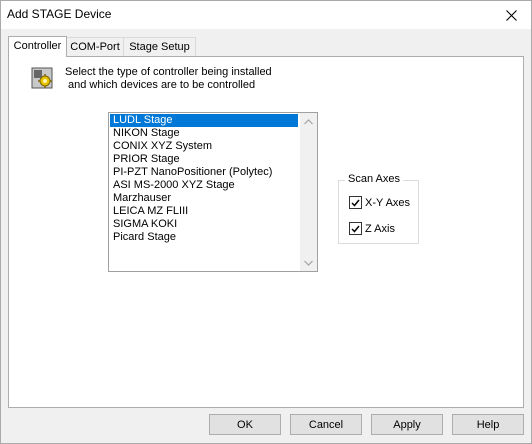 This screenshot has height=444, width=532. I want to click on z-axis-label: Z Axis, so click(380, 228).